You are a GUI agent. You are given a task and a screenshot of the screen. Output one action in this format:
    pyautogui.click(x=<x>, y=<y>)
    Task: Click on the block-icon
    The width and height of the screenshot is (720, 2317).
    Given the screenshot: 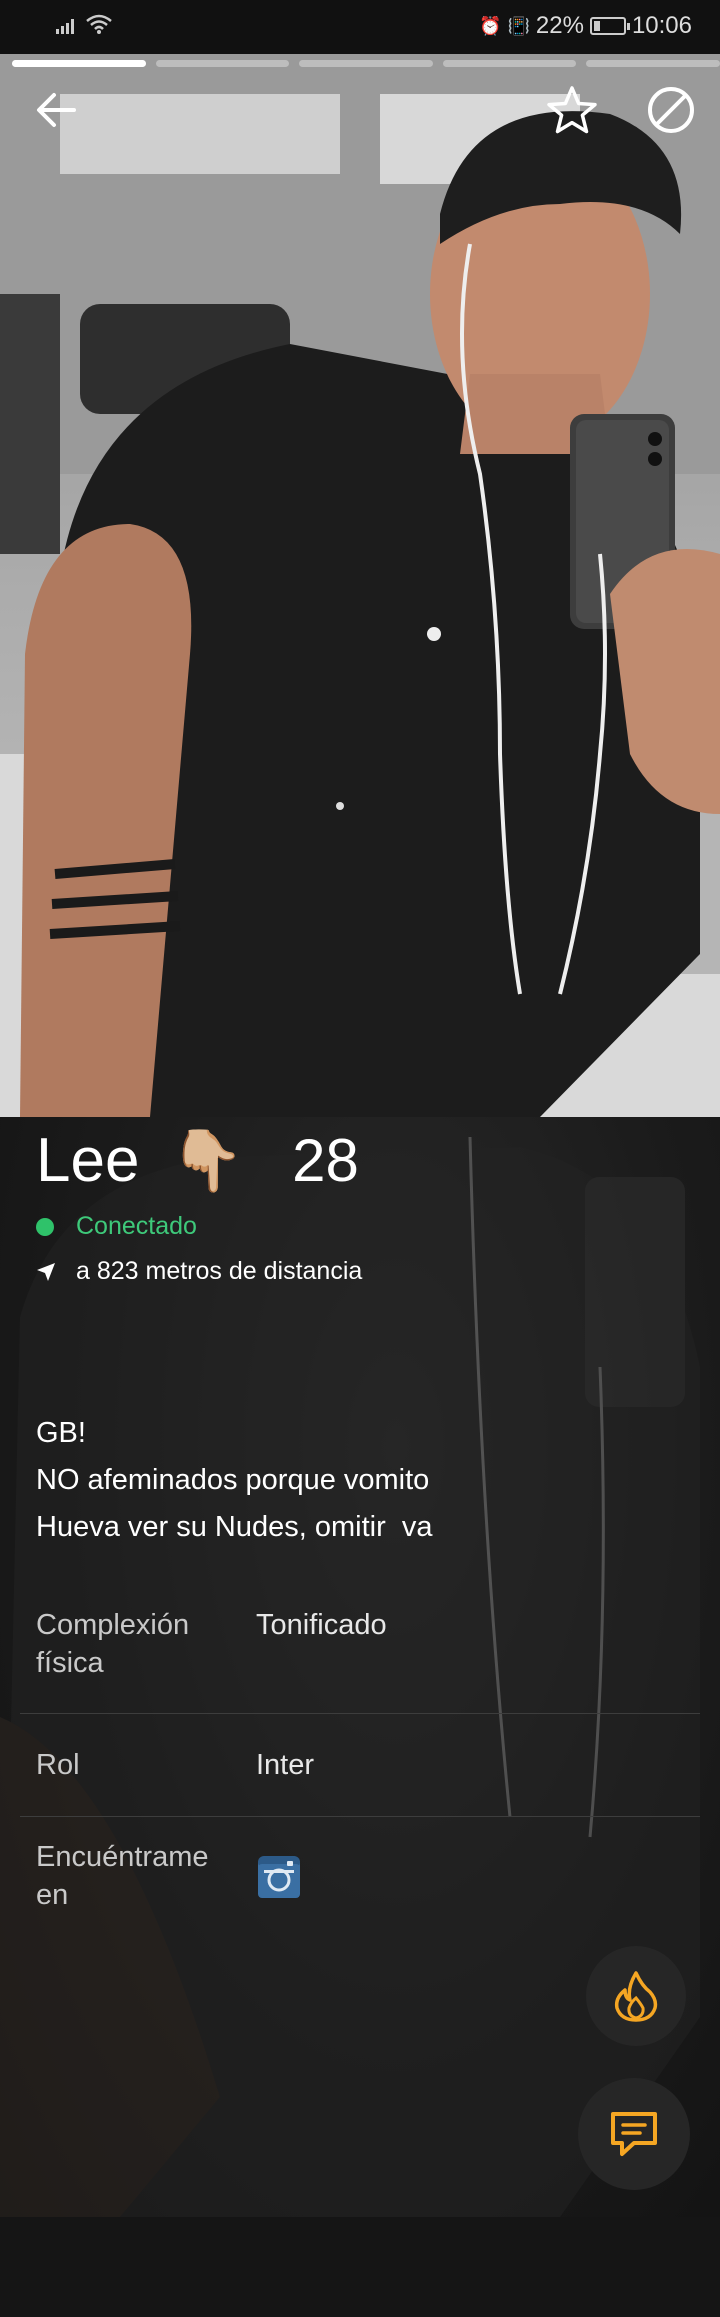 What is the action you would take?
    pyautogui.click(x=671, y=110)
    